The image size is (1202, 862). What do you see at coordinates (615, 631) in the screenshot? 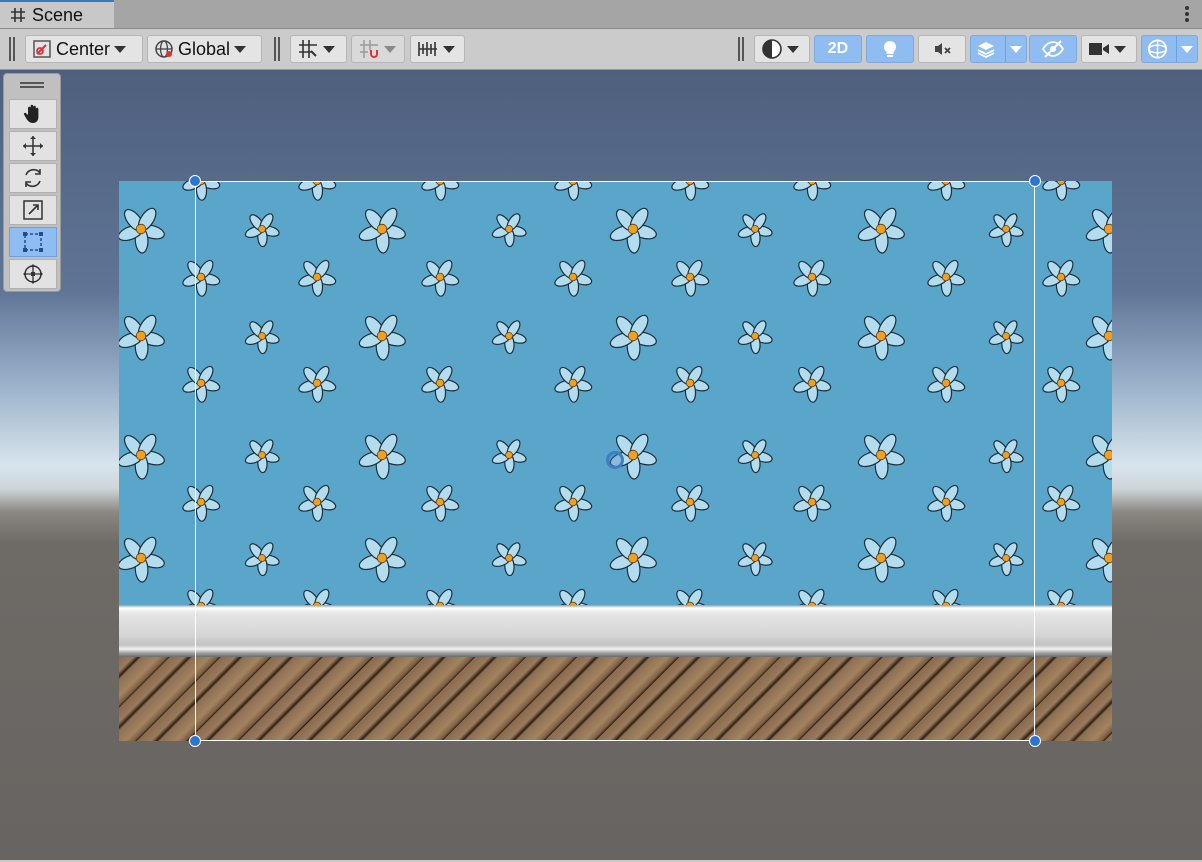
I see `baseboard-trim` at bounding box center [615, 631].